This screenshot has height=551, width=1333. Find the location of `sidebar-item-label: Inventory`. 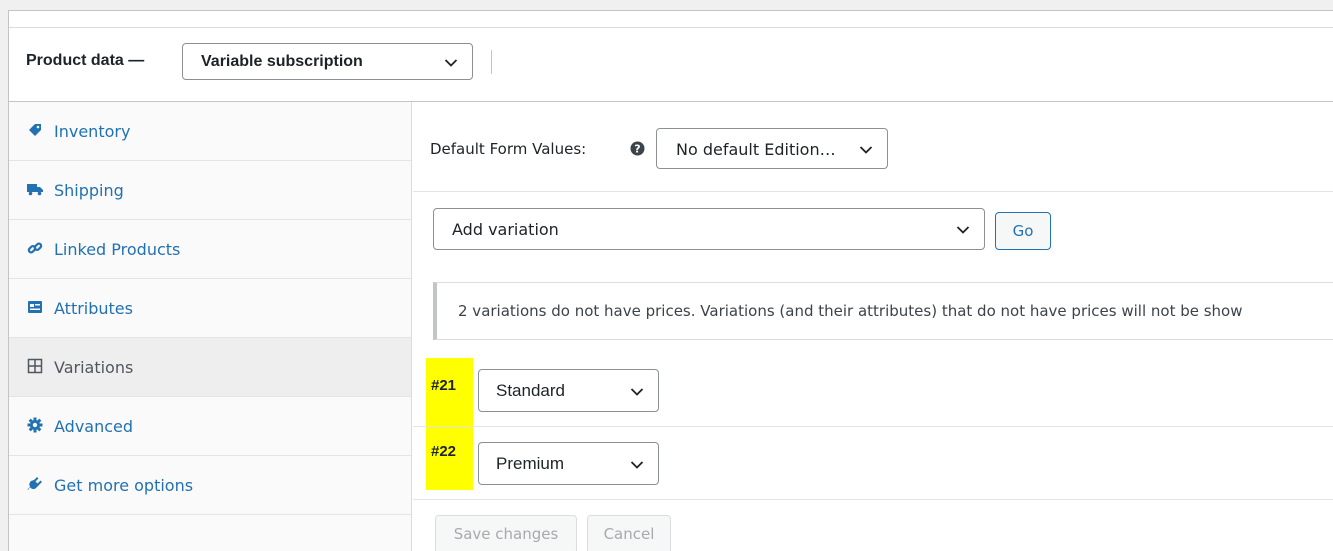

sidebar-item-label: Inventory is located at coordinates (92, 131).